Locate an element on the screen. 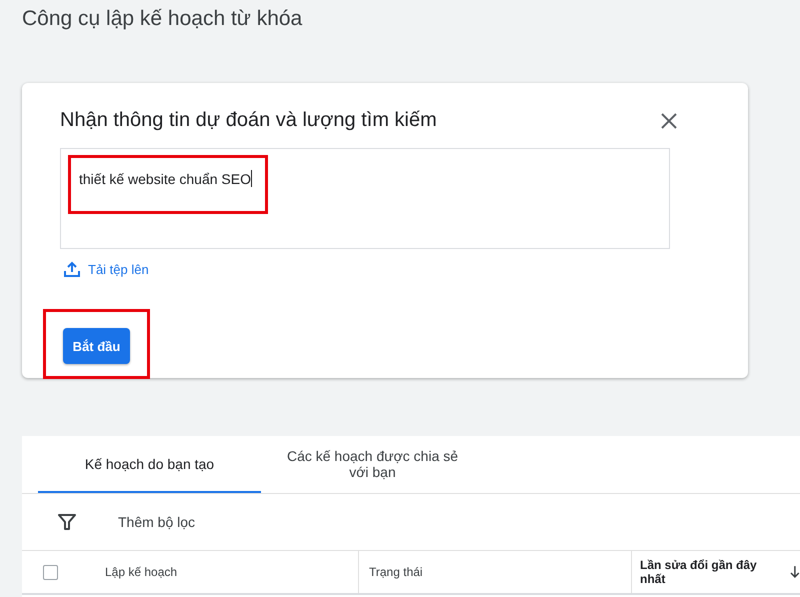 Image resolution: width=800 pixels, height=597 pixels. select-all-checkbox is located at coordinates (50, 572).